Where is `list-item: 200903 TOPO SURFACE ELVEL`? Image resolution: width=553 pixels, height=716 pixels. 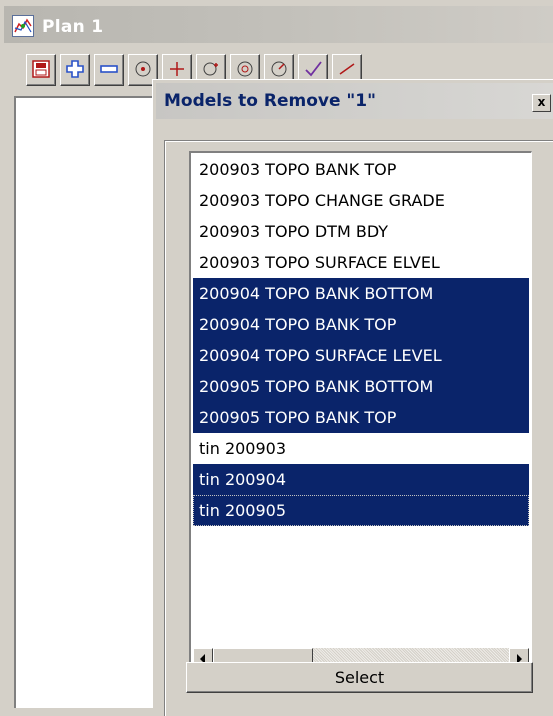
list-item: 200903 TOPO SURFACE ELVEL is located at coordinates (361, 262).